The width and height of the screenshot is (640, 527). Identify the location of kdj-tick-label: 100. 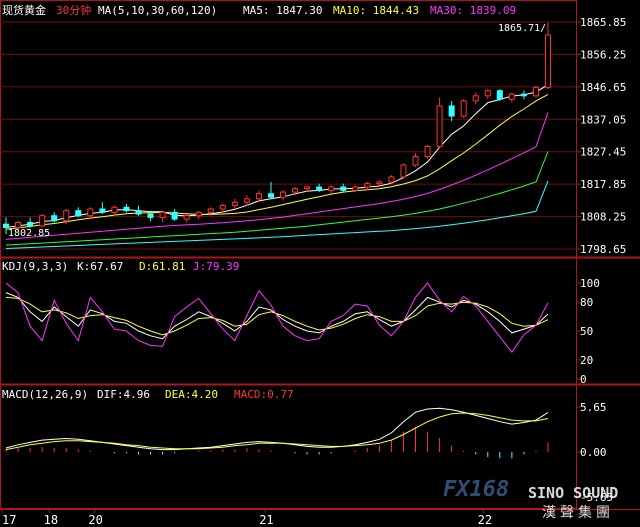
(590, 283).